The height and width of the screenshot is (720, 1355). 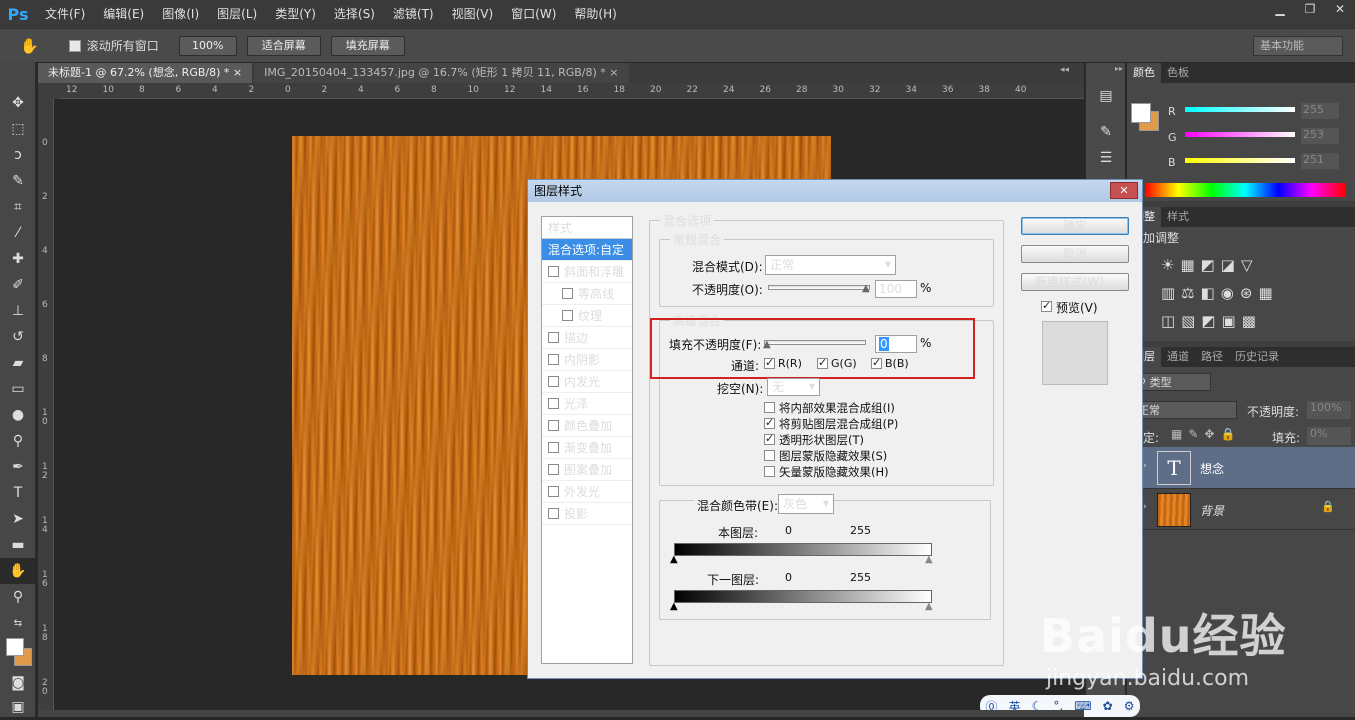 What do you see at coordinates (587, 338) in the screenshot?
I see `style-item: 描边` at bounding box center [587, 338].